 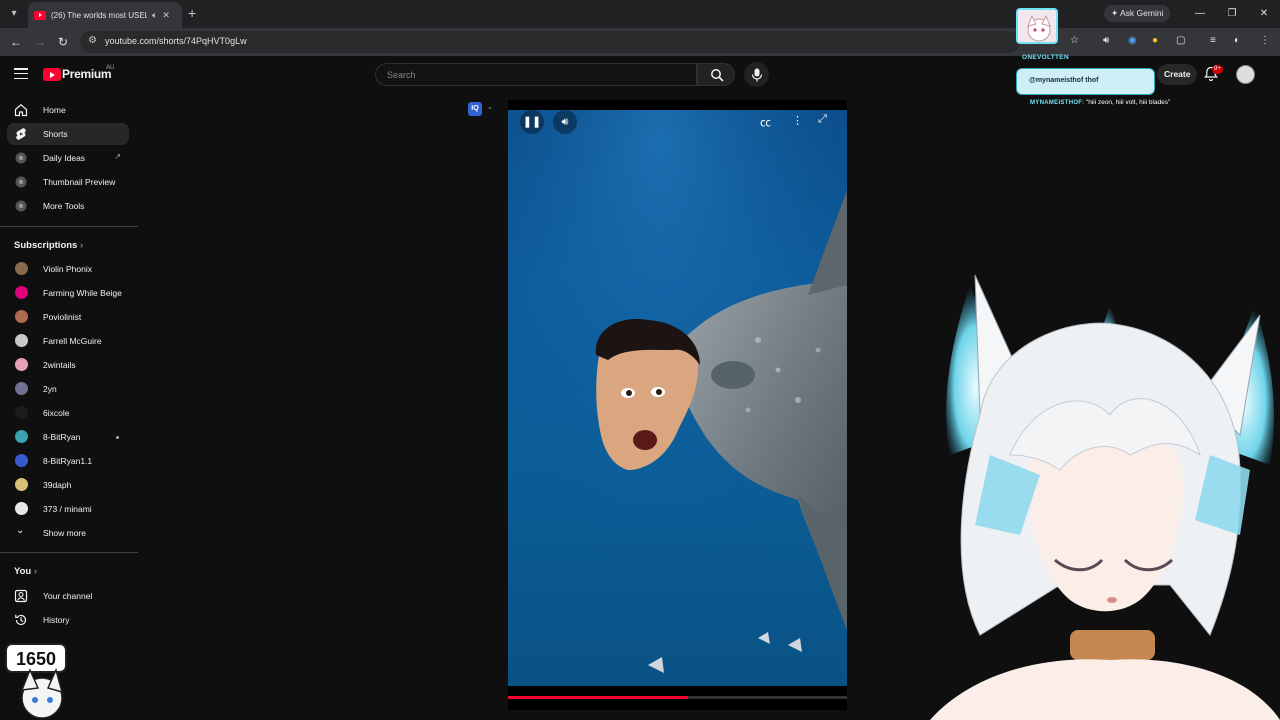 I want to click on chat-message-box: @mynameisthof thof, so click(x=1085, y=81).